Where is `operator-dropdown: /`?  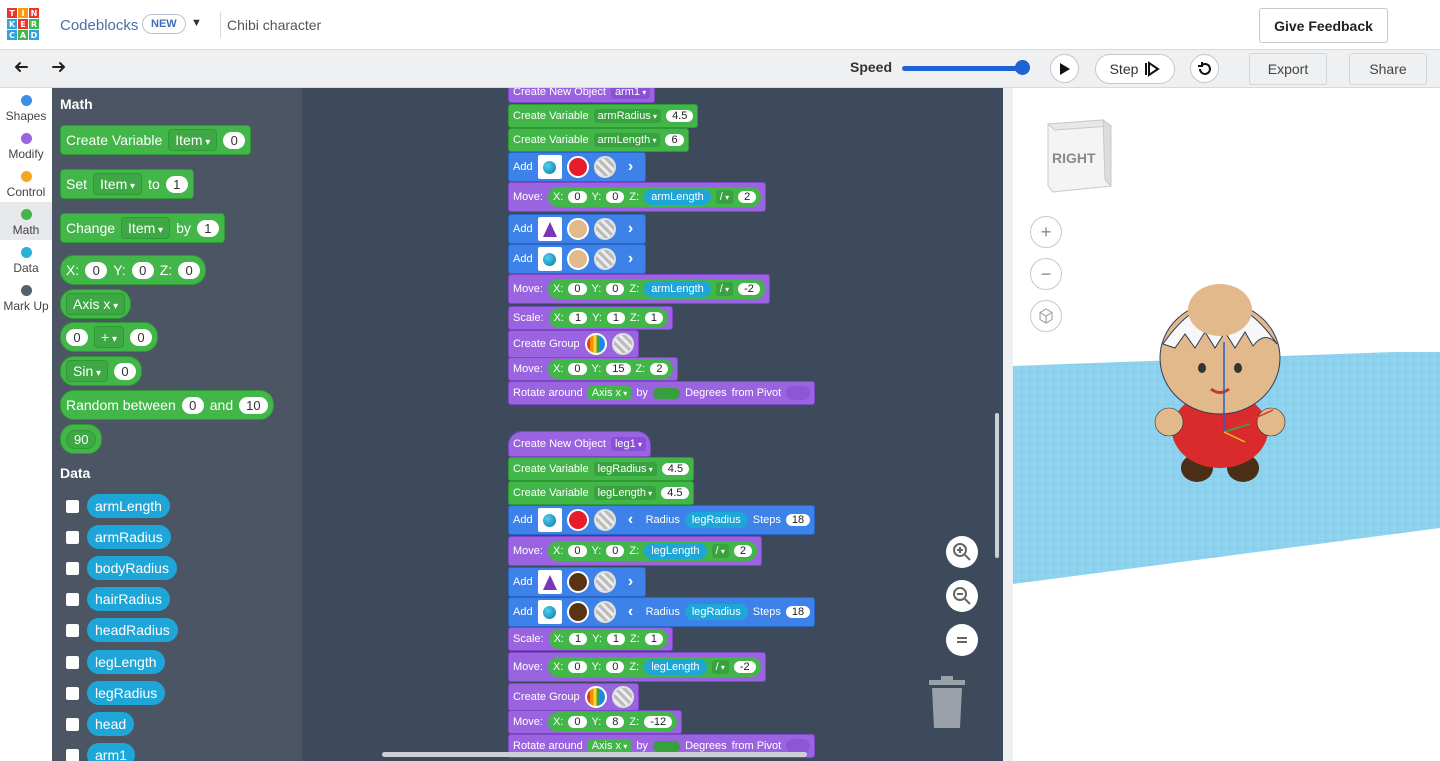 operator-dropdown: / is located at coordinates (720, 551).